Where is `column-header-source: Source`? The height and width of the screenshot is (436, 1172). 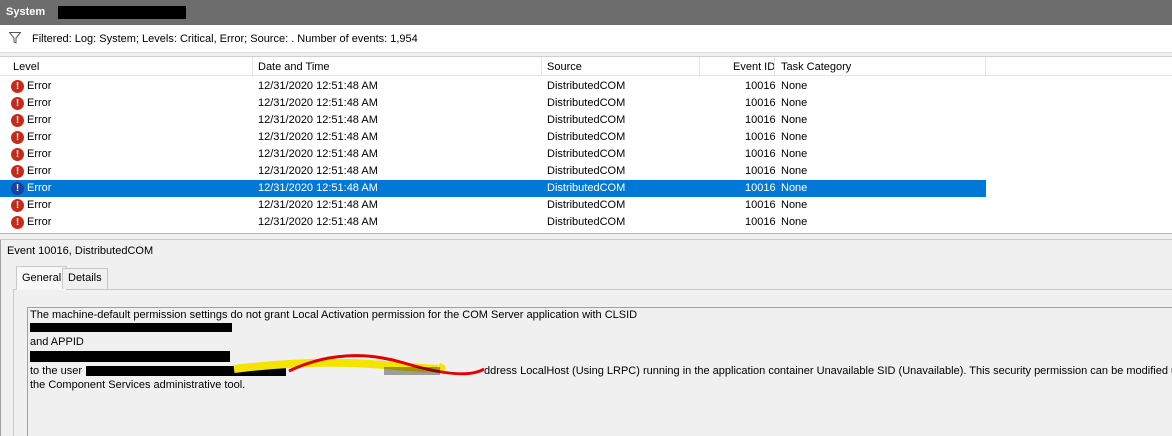
column-header-source: Source is located at coordinates (564, 67).